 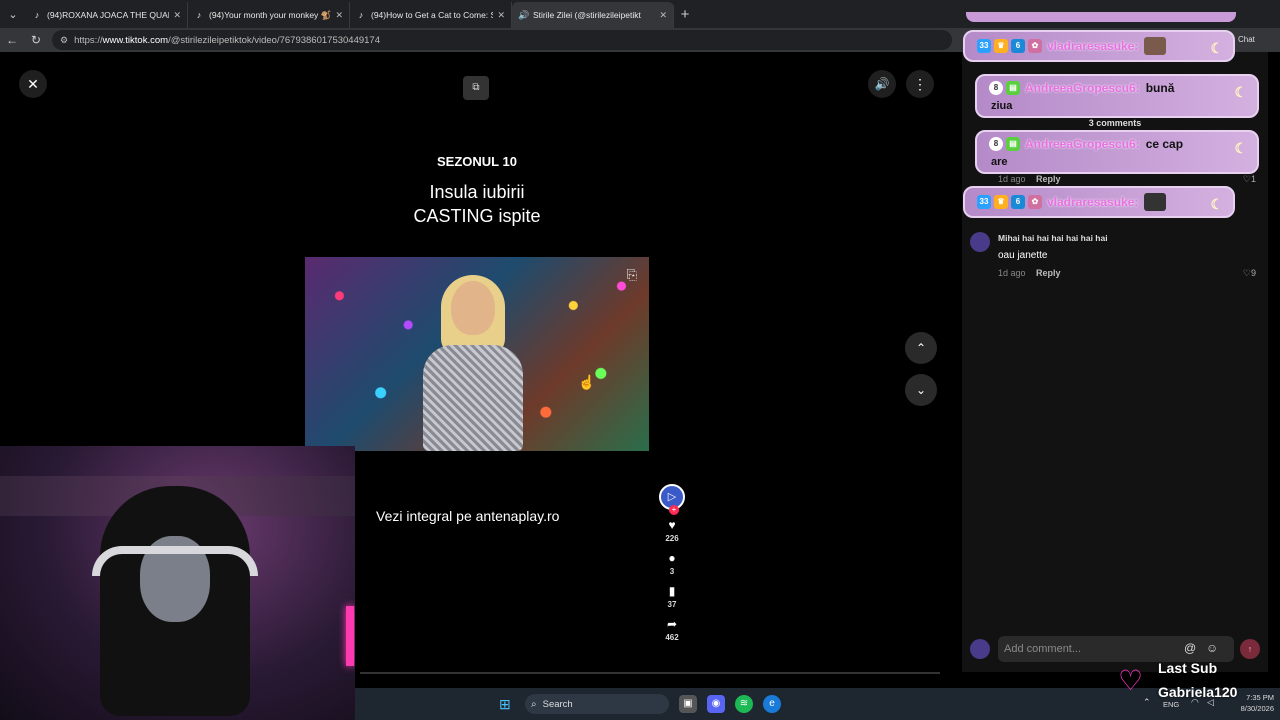 I want to click on comment-time: 1d ago, so click(x=1012, y=179).